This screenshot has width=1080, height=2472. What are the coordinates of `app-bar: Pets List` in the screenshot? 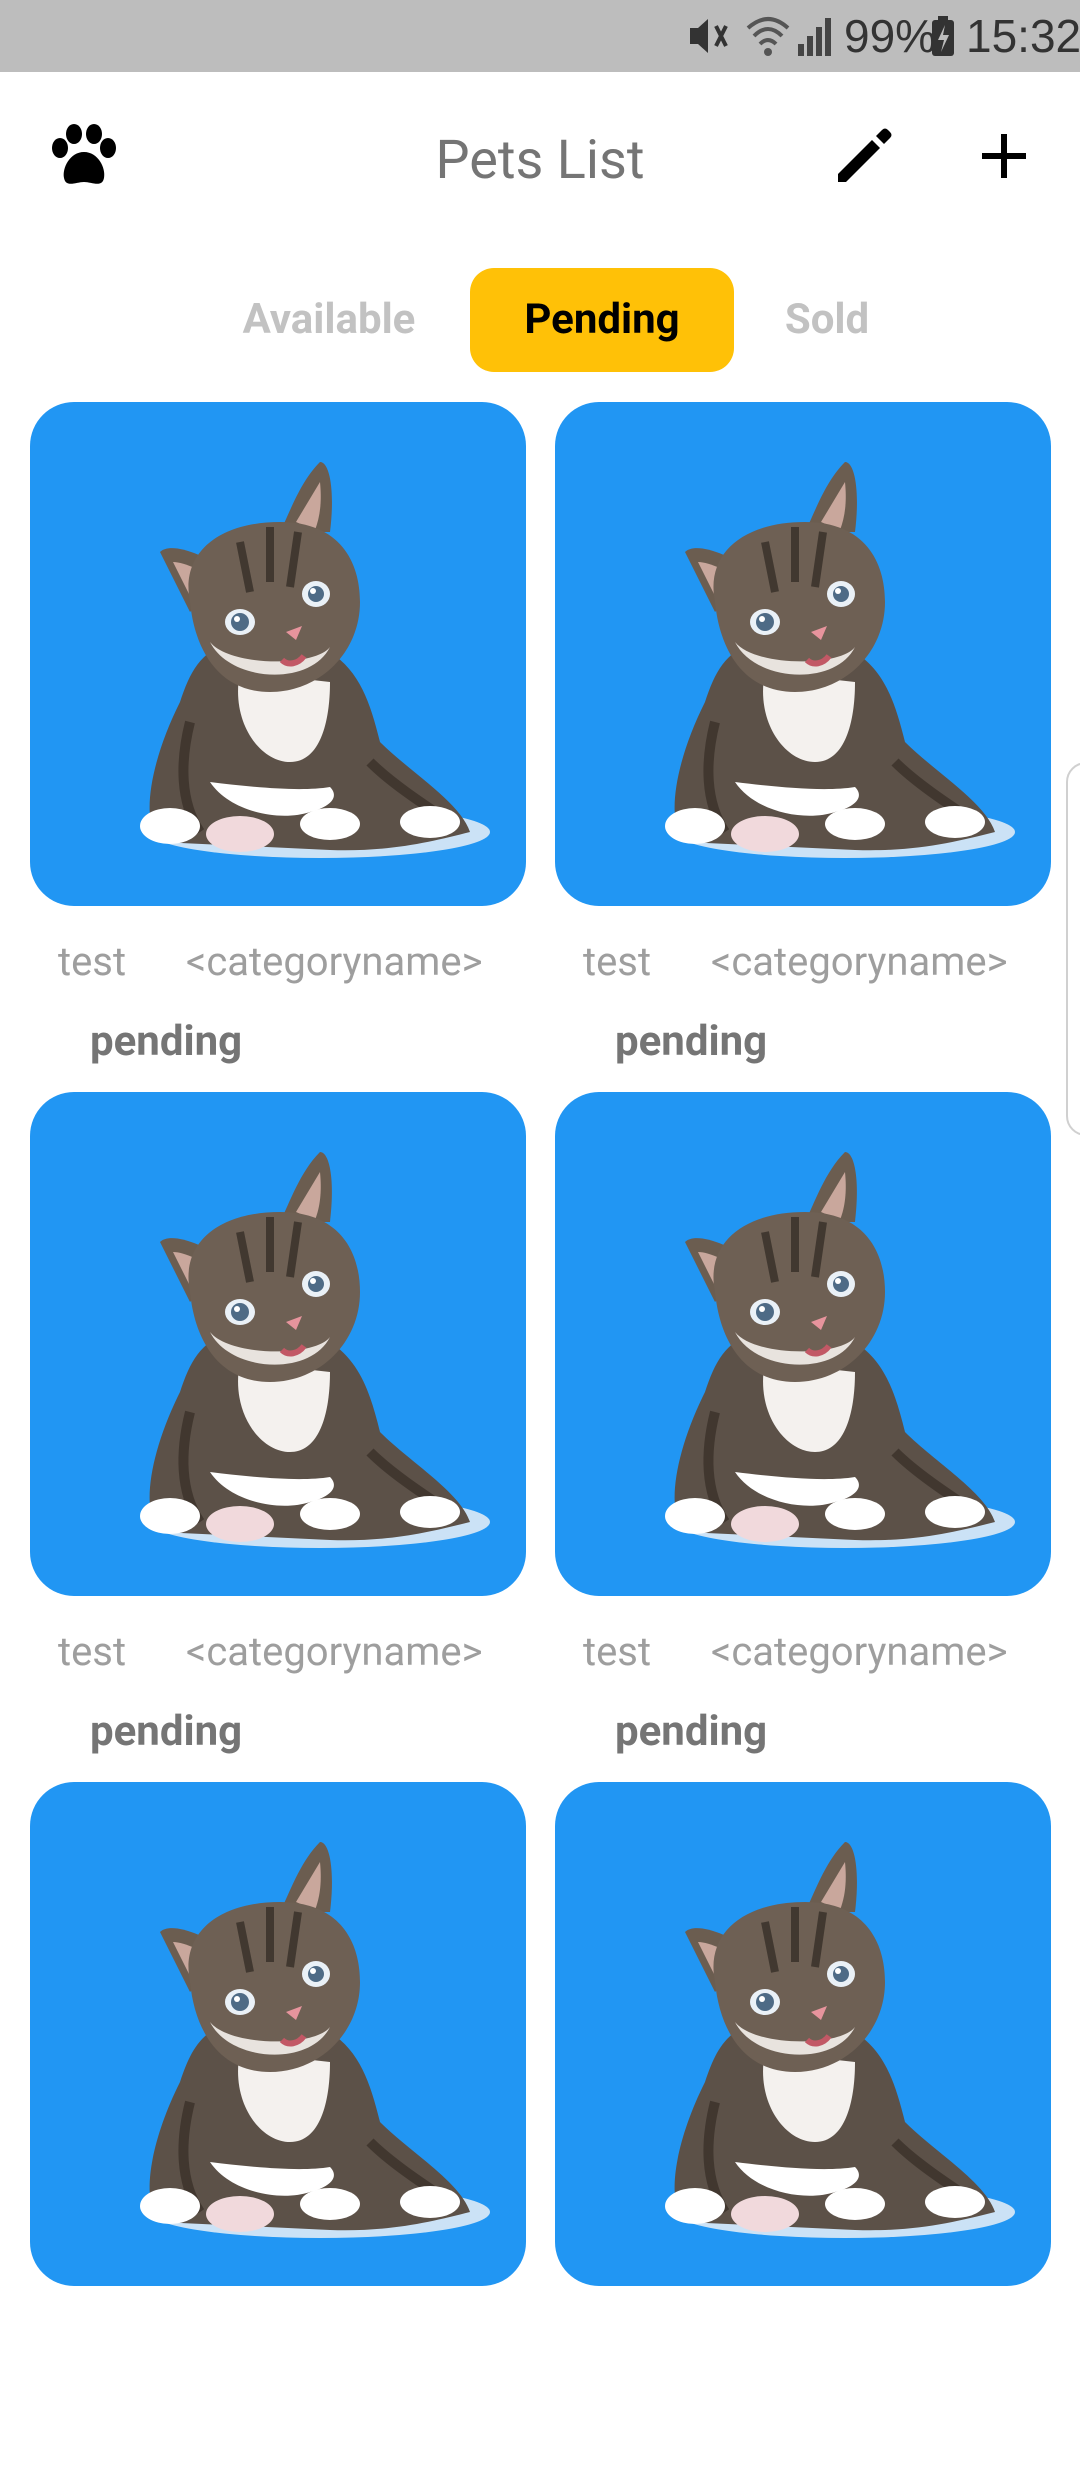 It's located at (540, 157).